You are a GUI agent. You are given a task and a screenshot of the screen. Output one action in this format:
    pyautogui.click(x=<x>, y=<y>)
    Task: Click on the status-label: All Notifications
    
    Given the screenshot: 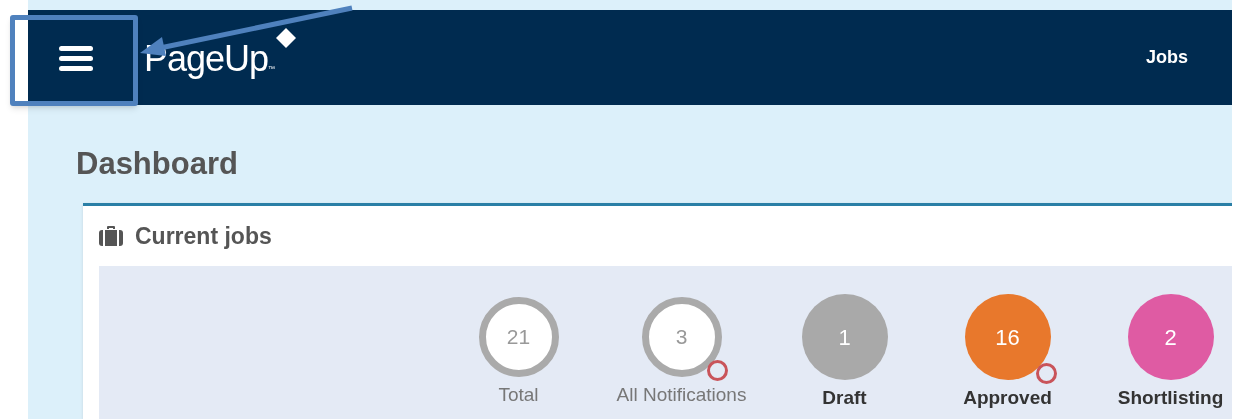 What is the action you would take?
    pyautogui.click(x=681, y=395)
    